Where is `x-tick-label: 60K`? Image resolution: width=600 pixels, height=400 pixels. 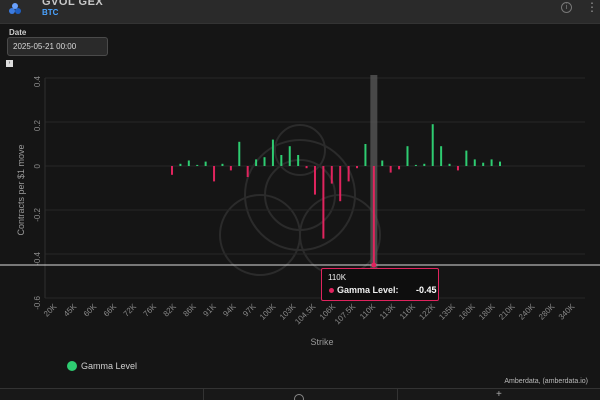 x-tick-label: 60K is located at coordinates (90, 310).